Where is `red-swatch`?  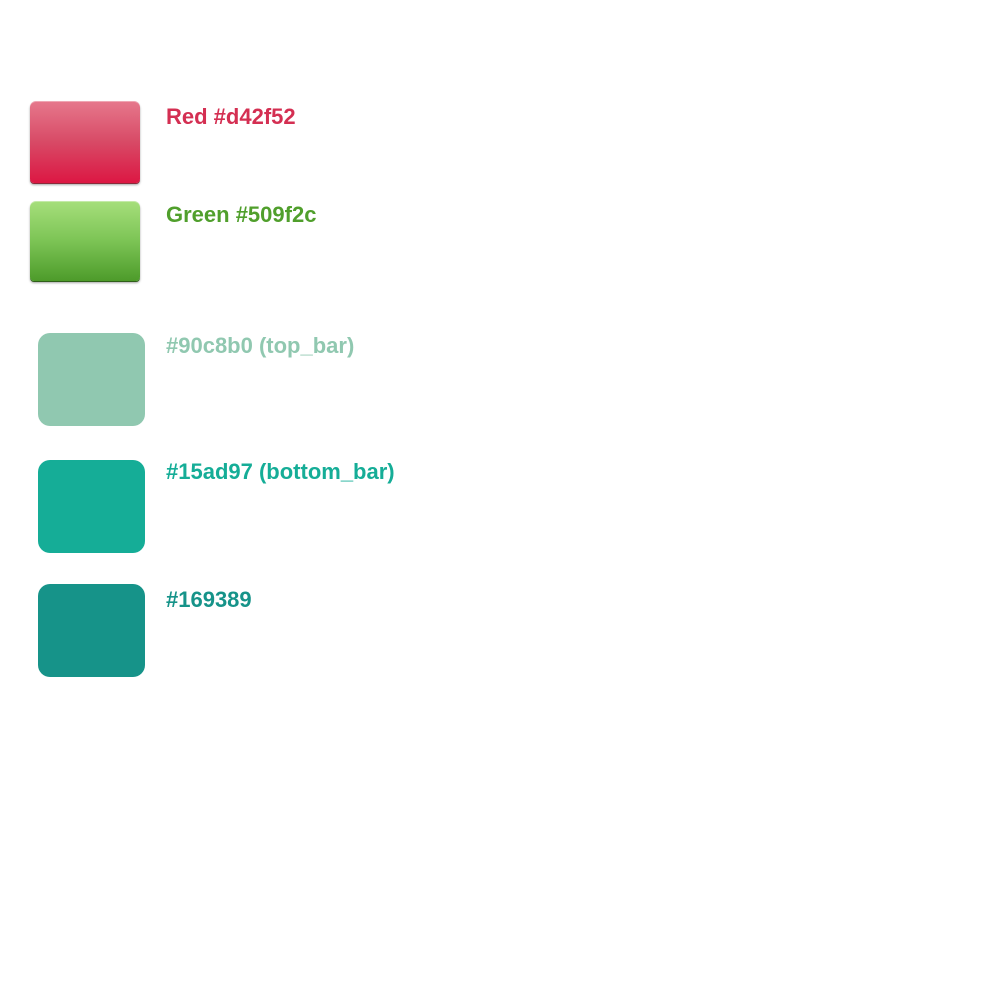 red-swatch is located at coordinates (85, 142).